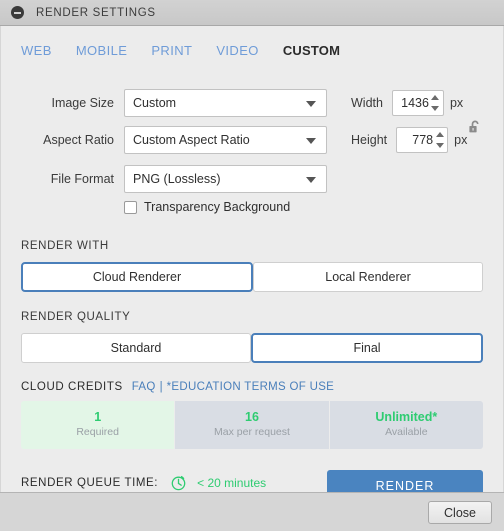  I want to click on tab-video: VIDEO, so click(237, 50).